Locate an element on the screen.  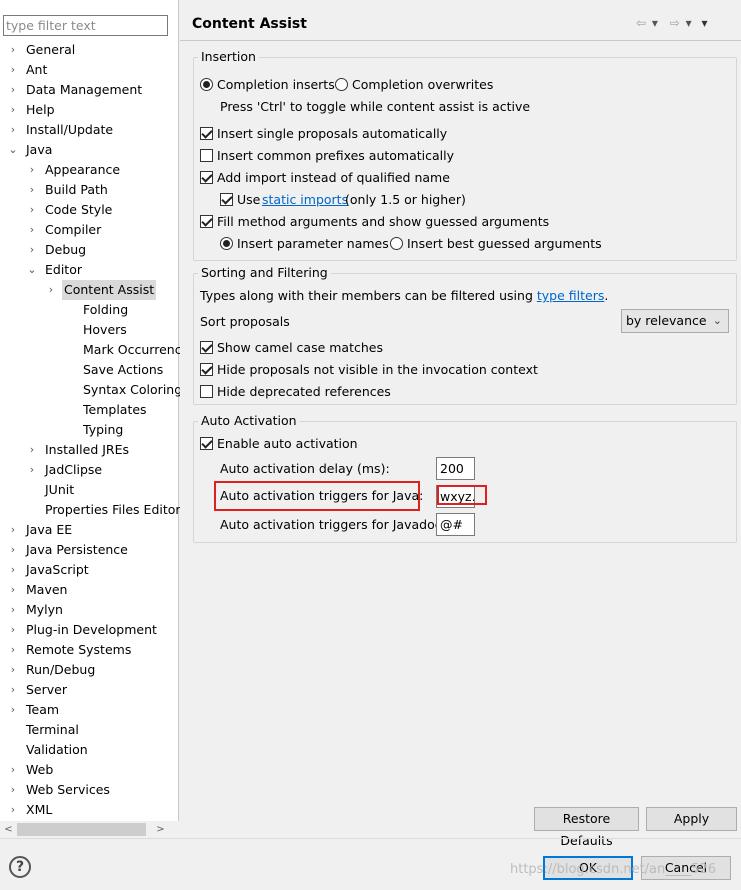
tree-item: Folding is located at coordinates (89, 310).